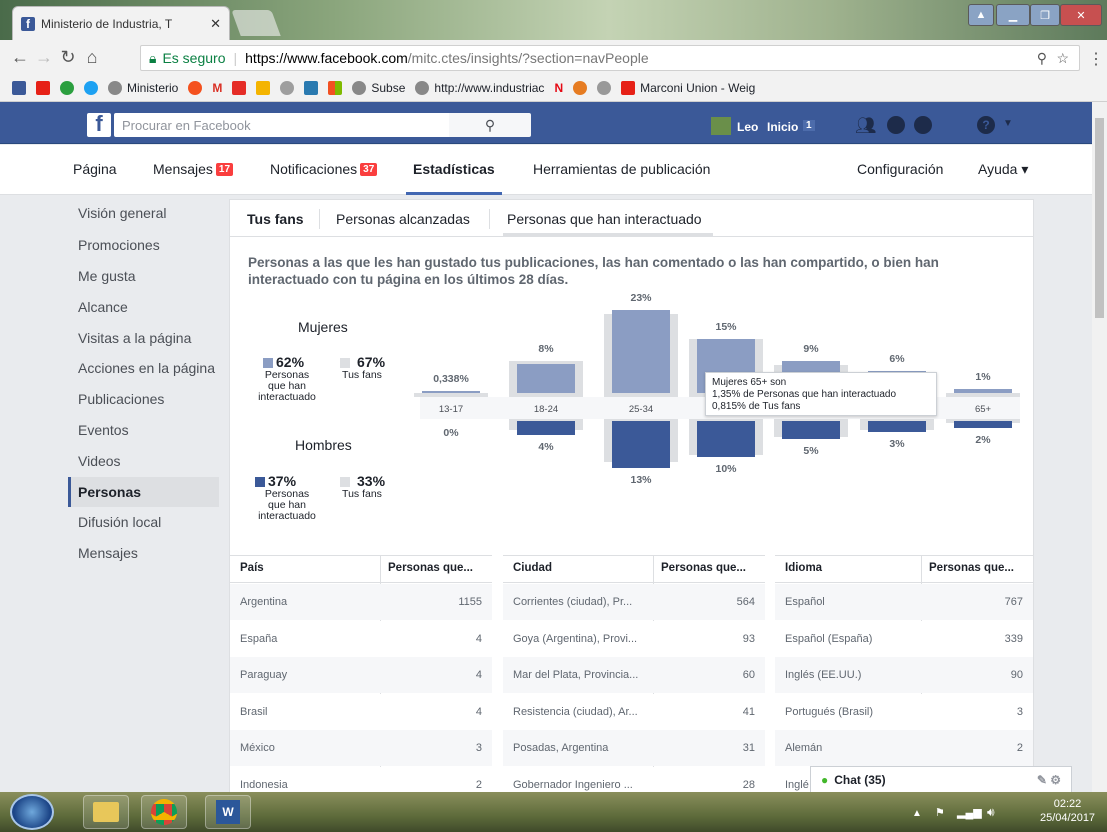 Image resolution: width=1107 pixels, height=832 pixels. Describe the element at coordinates (1096, 59) in the screenshot. I see `menu-icon: ⋮` at that location.